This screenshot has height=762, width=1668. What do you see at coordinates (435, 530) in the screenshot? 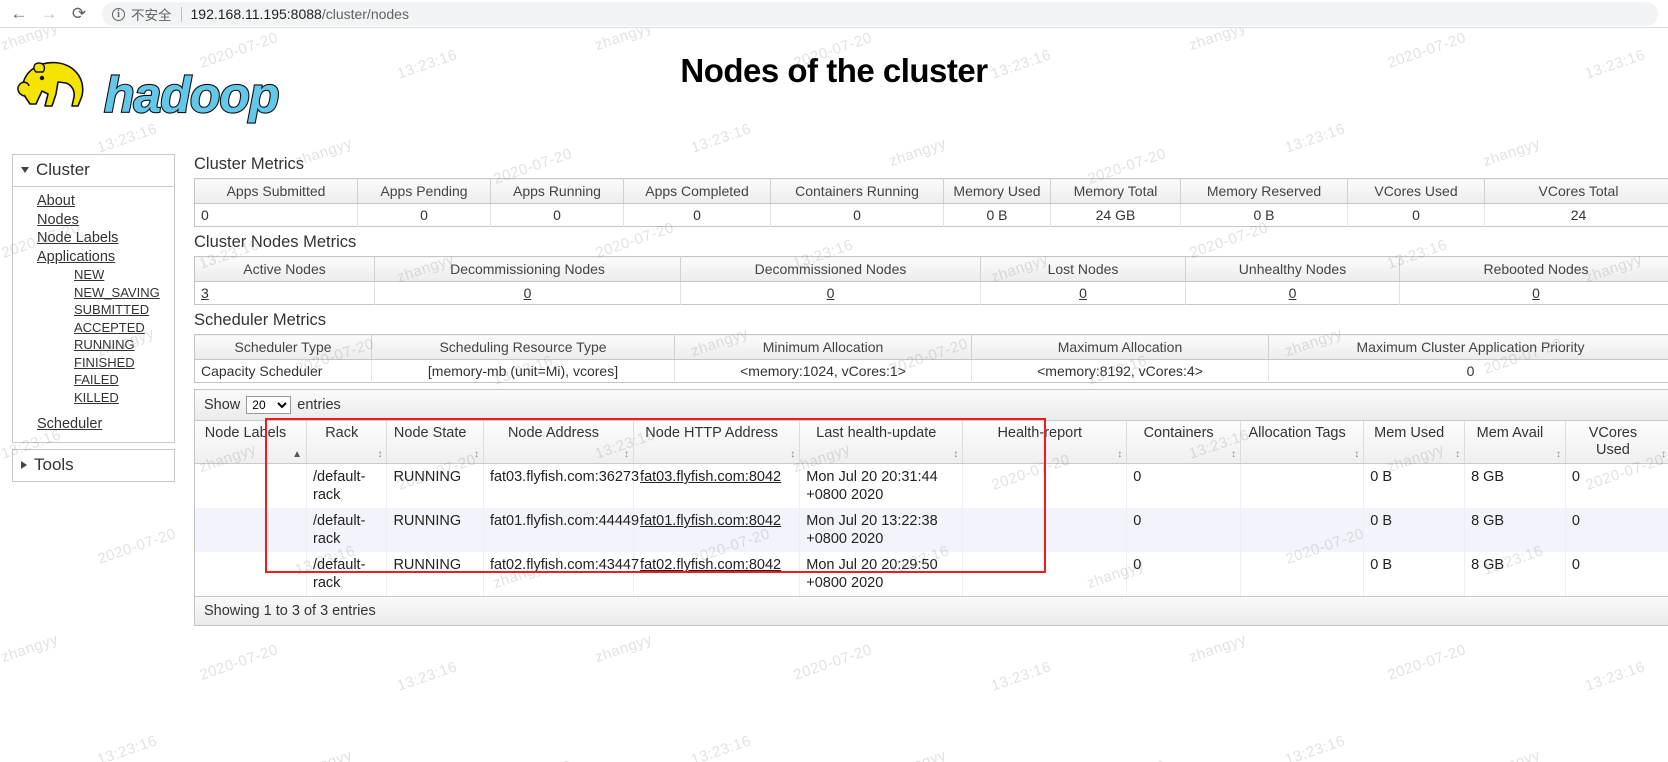
I see `cell-node-state: RUNNING` at bounding box center [435, 530].